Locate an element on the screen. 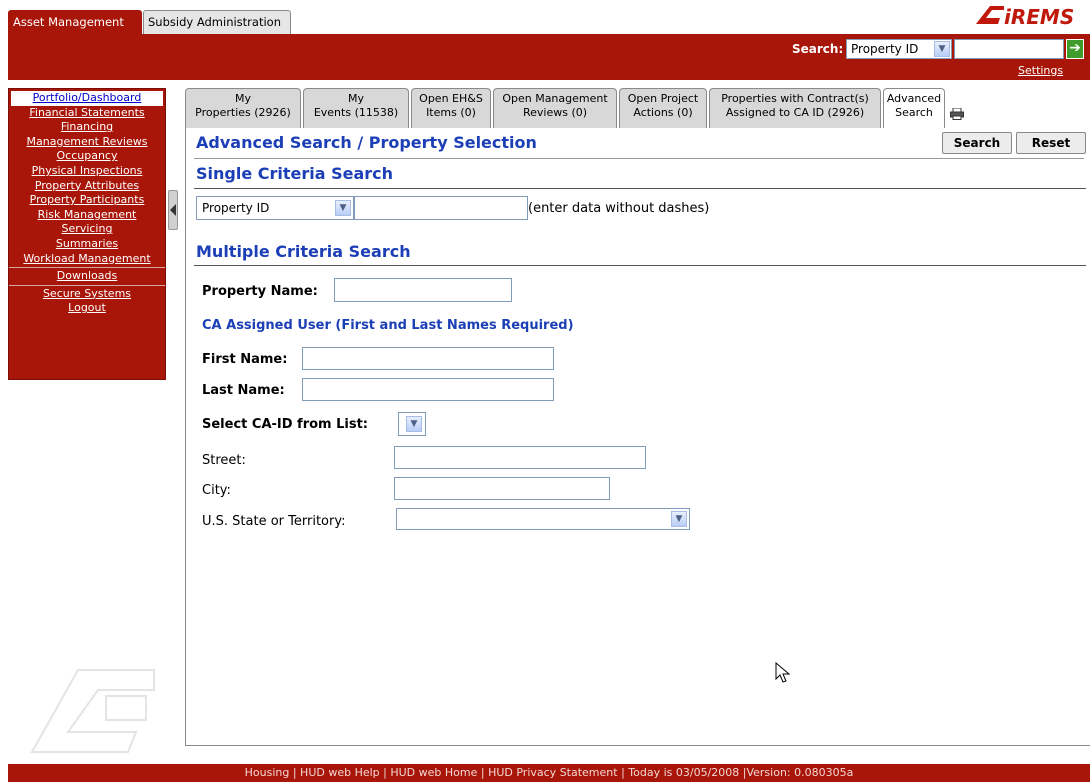 This screenshot has height=782, width=1090. nav-secure-systems: Secure Systems is located at coordinates (87, 294).